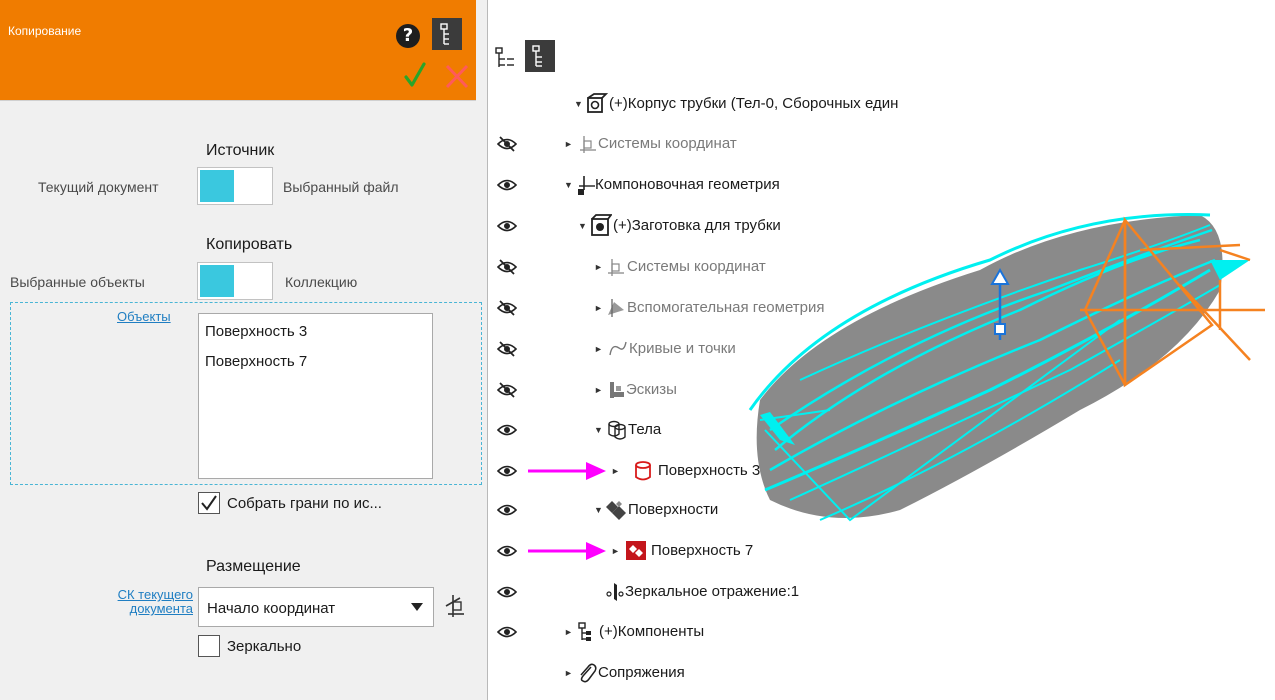 The width and height of the screenshot is (1275, 700). I want to click on ok-button, so click(415, 75).